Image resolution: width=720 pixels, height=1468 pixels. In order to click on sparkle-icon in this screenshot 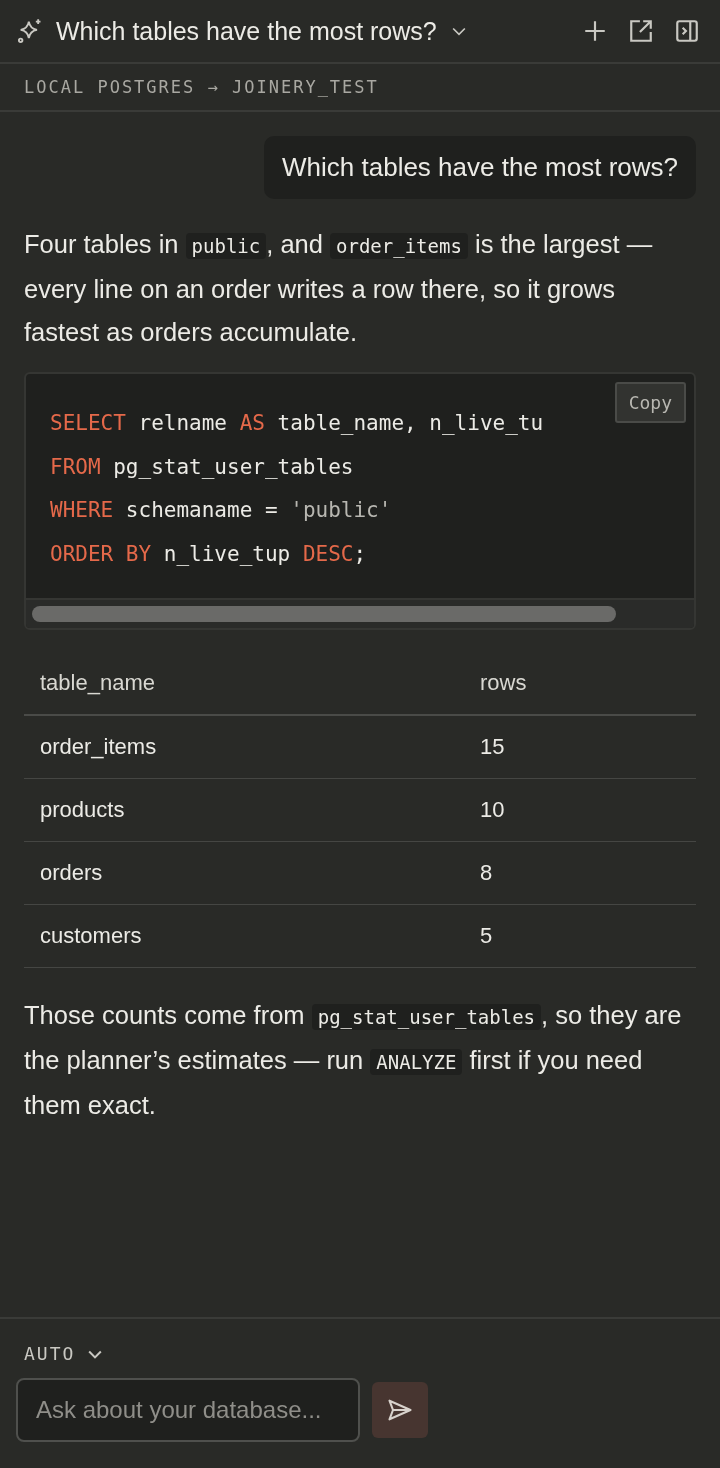, I will do `click(30, 31)`.